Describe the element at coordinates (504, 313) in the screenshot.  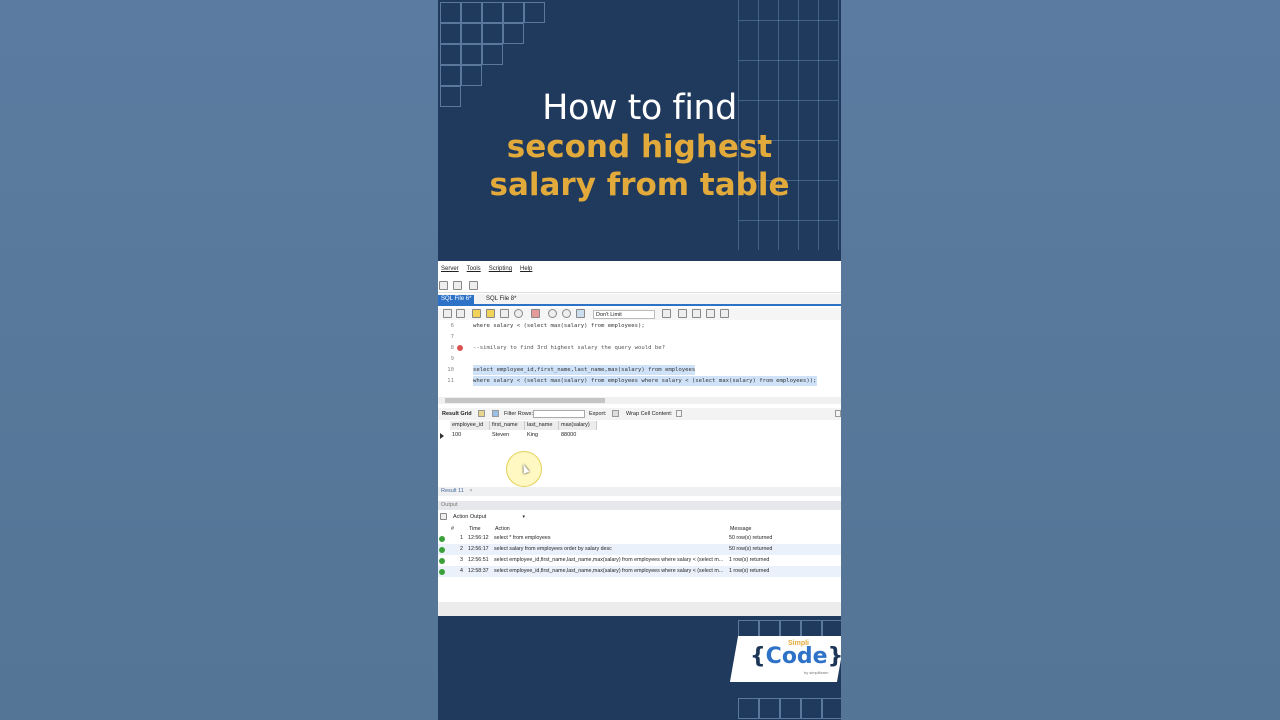
I see `explain-icon` at that location.